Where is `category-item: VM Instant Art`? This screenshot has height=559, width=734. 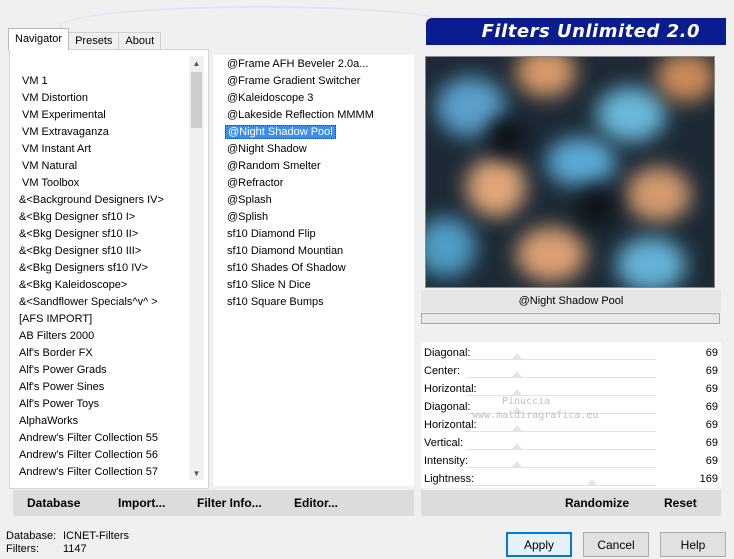
category-item: VM Instant Art is located at coordinates (104, 149).